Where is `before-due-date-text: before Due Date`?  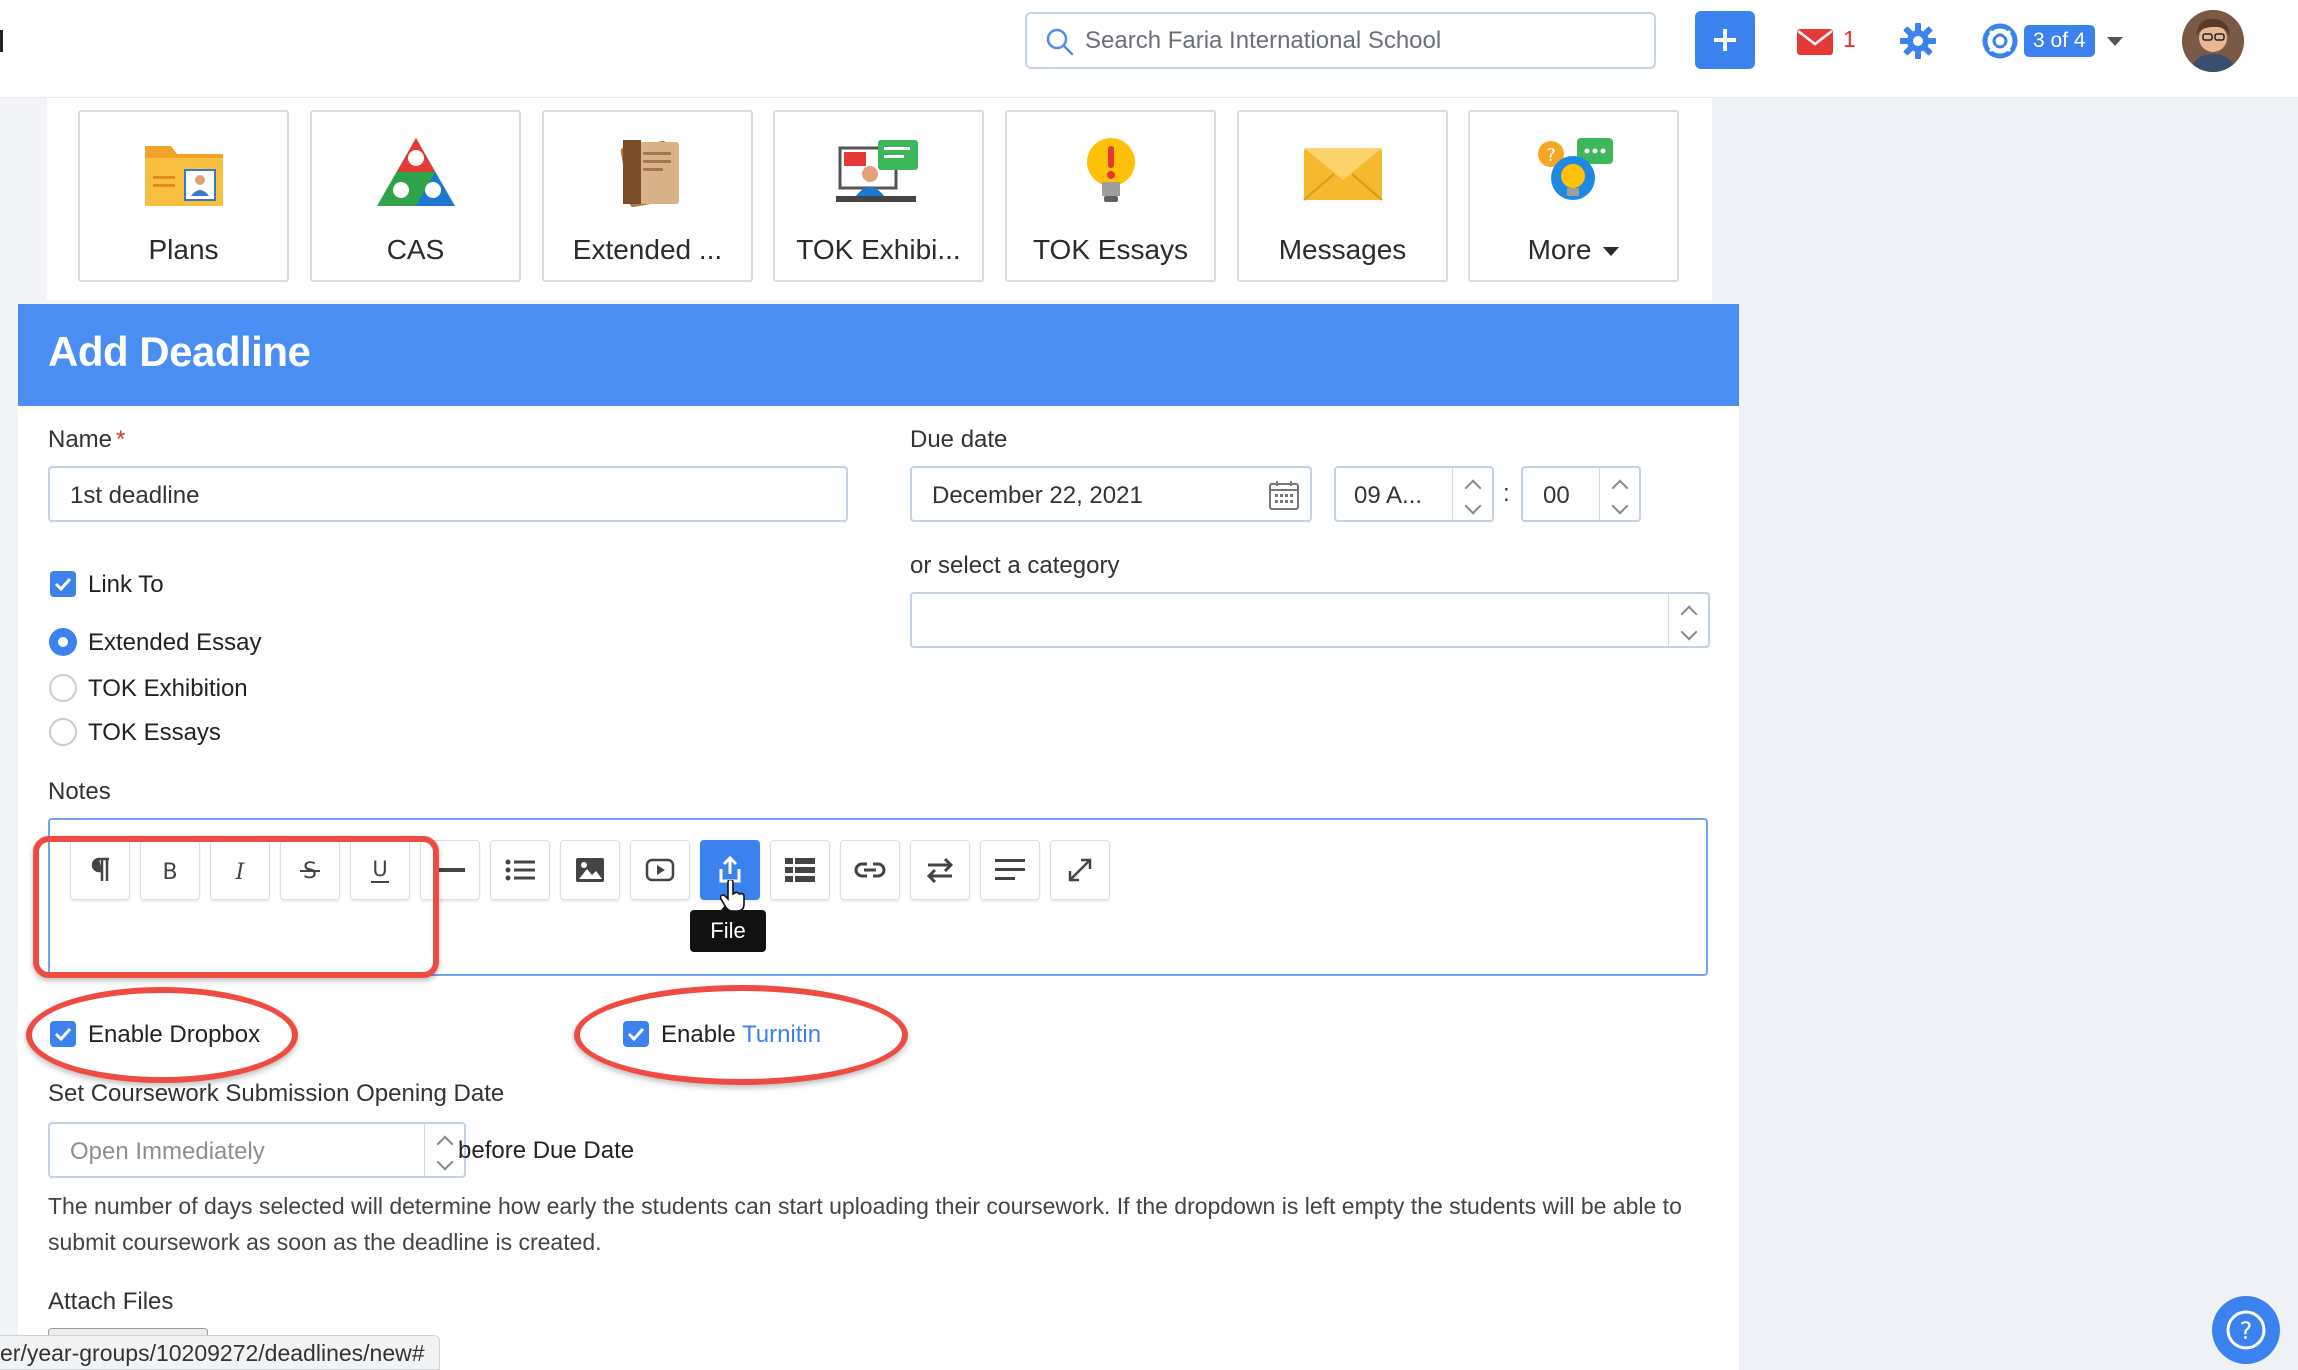 before-due-date-text: before Due Date is located at coordinates (546, 1150).